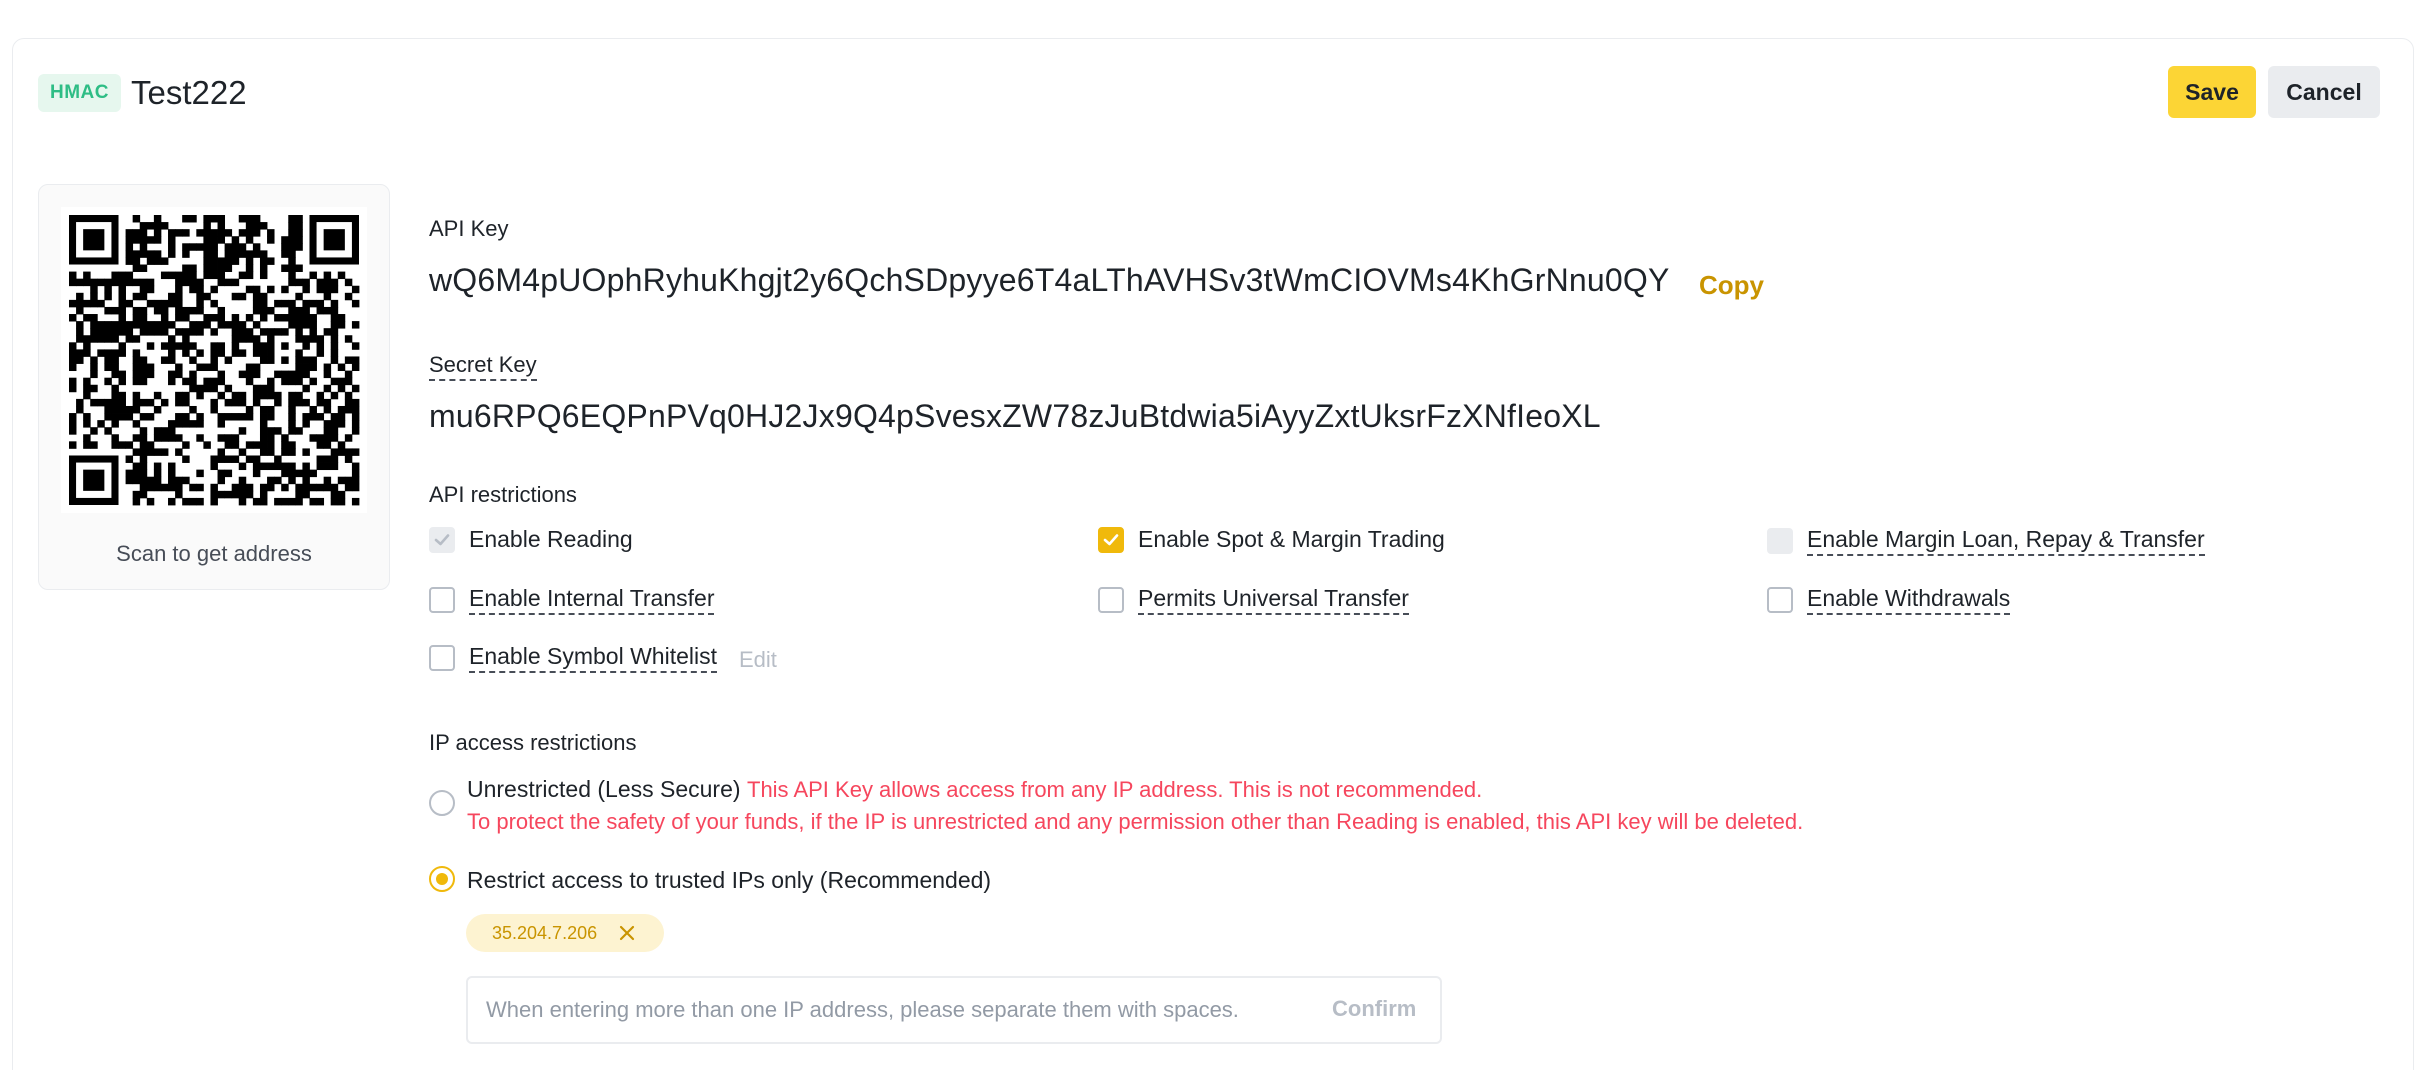 This screenshot has width=2426, height=1070. I want to click on api-key-title: Test222, so click(189, 92).